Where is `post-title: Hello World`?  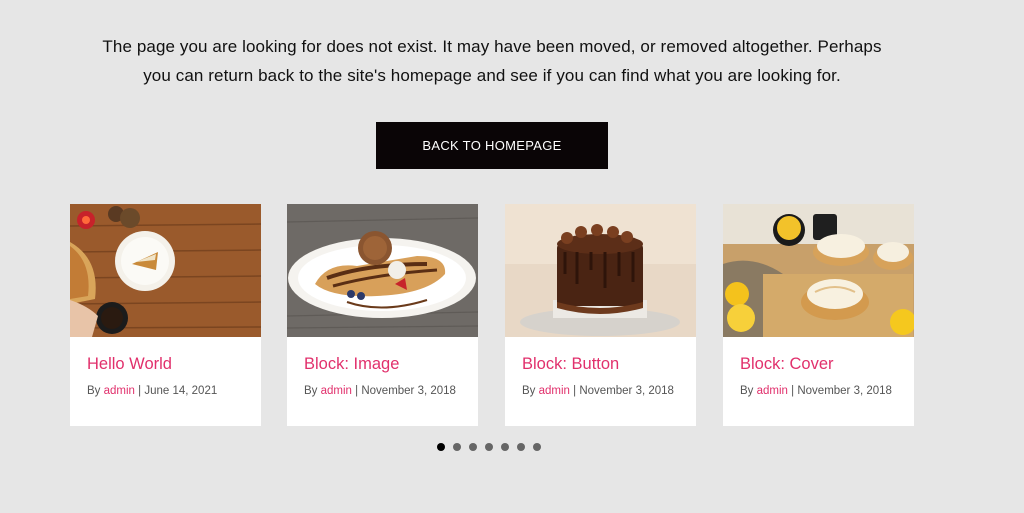
post-title: Hello World is located at coordinates (129, 364).